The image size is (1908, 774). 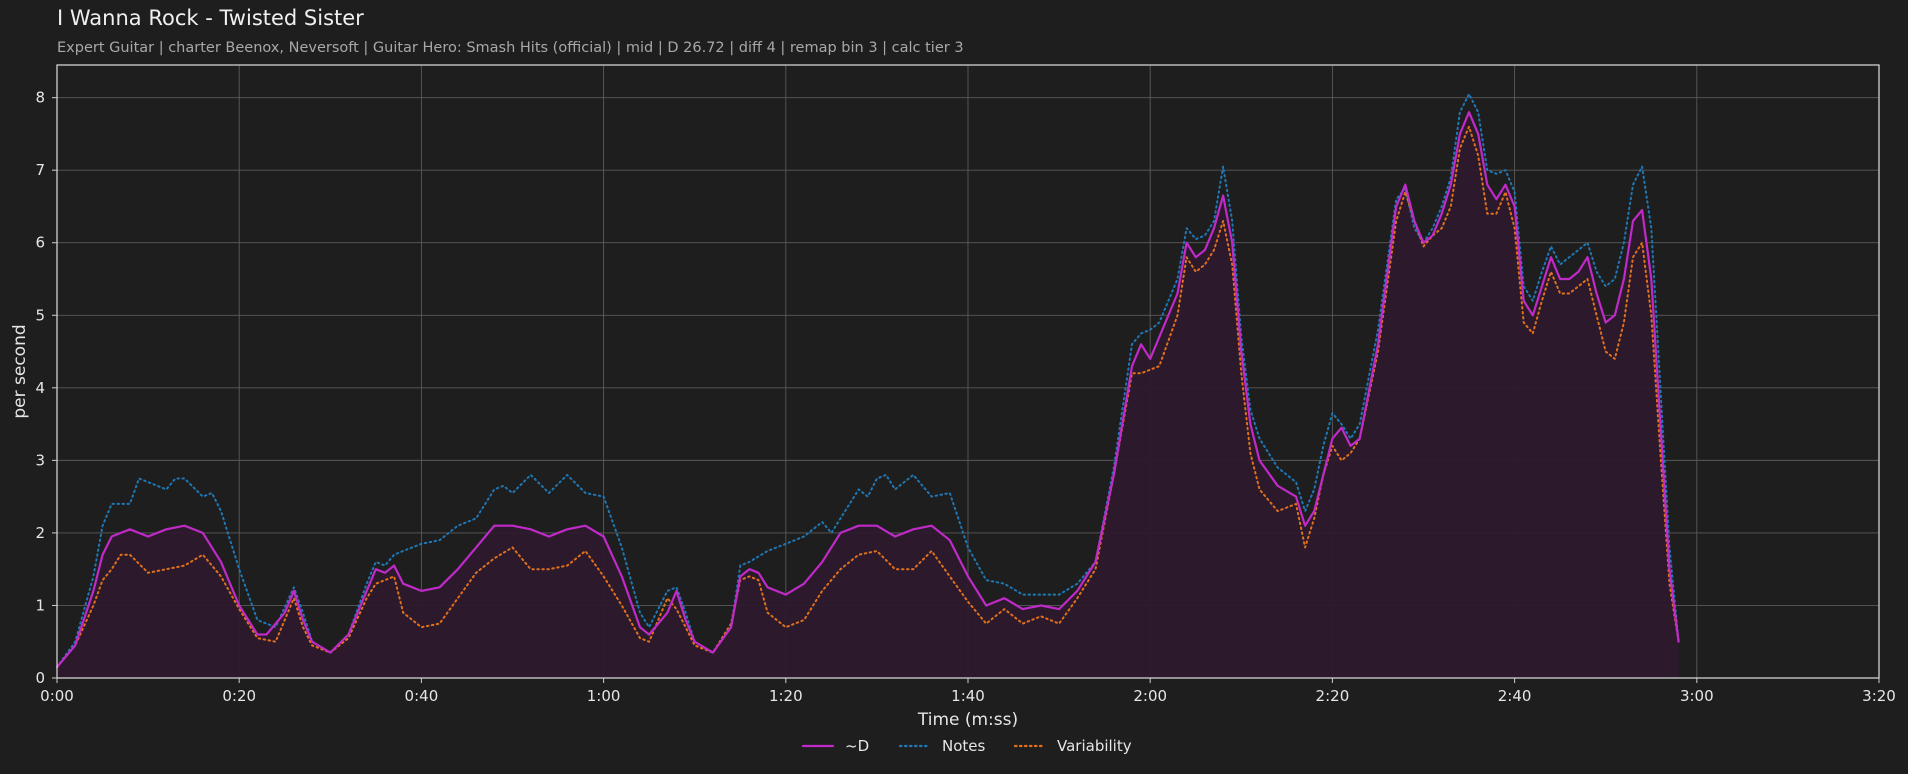 I want to click on legend-label: Variability, so click(x=1094, y=746).